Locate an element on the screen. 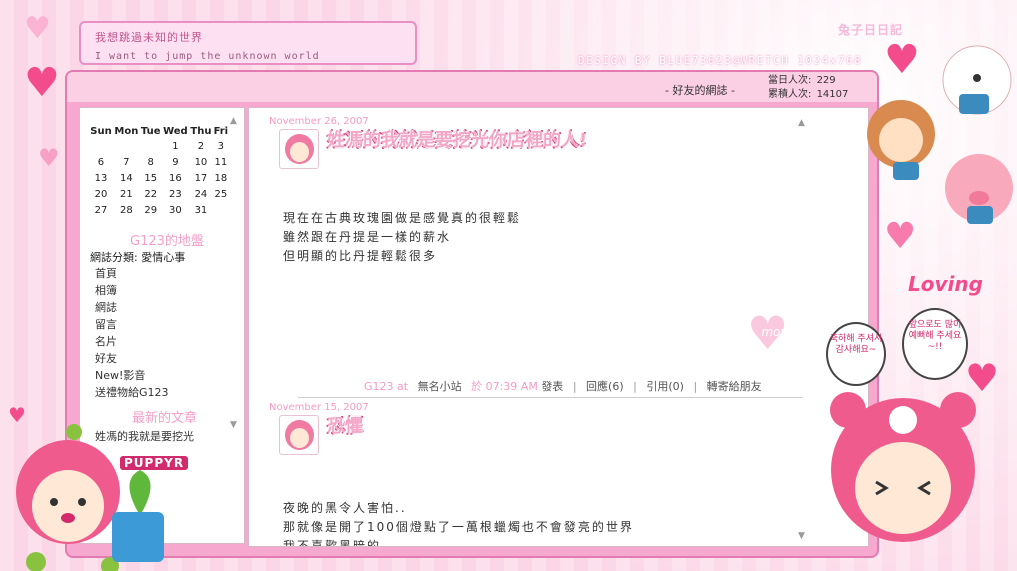 The height and width of the screenshot is (571, 1017). frame-header is located at coordinates (472, 87).